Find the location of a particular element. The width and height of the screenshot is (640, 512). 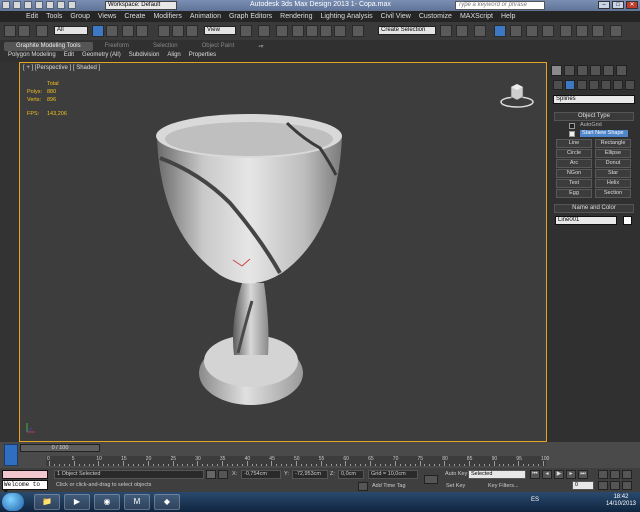

object-name-field: Line001 is located at coordinates (586, 220).